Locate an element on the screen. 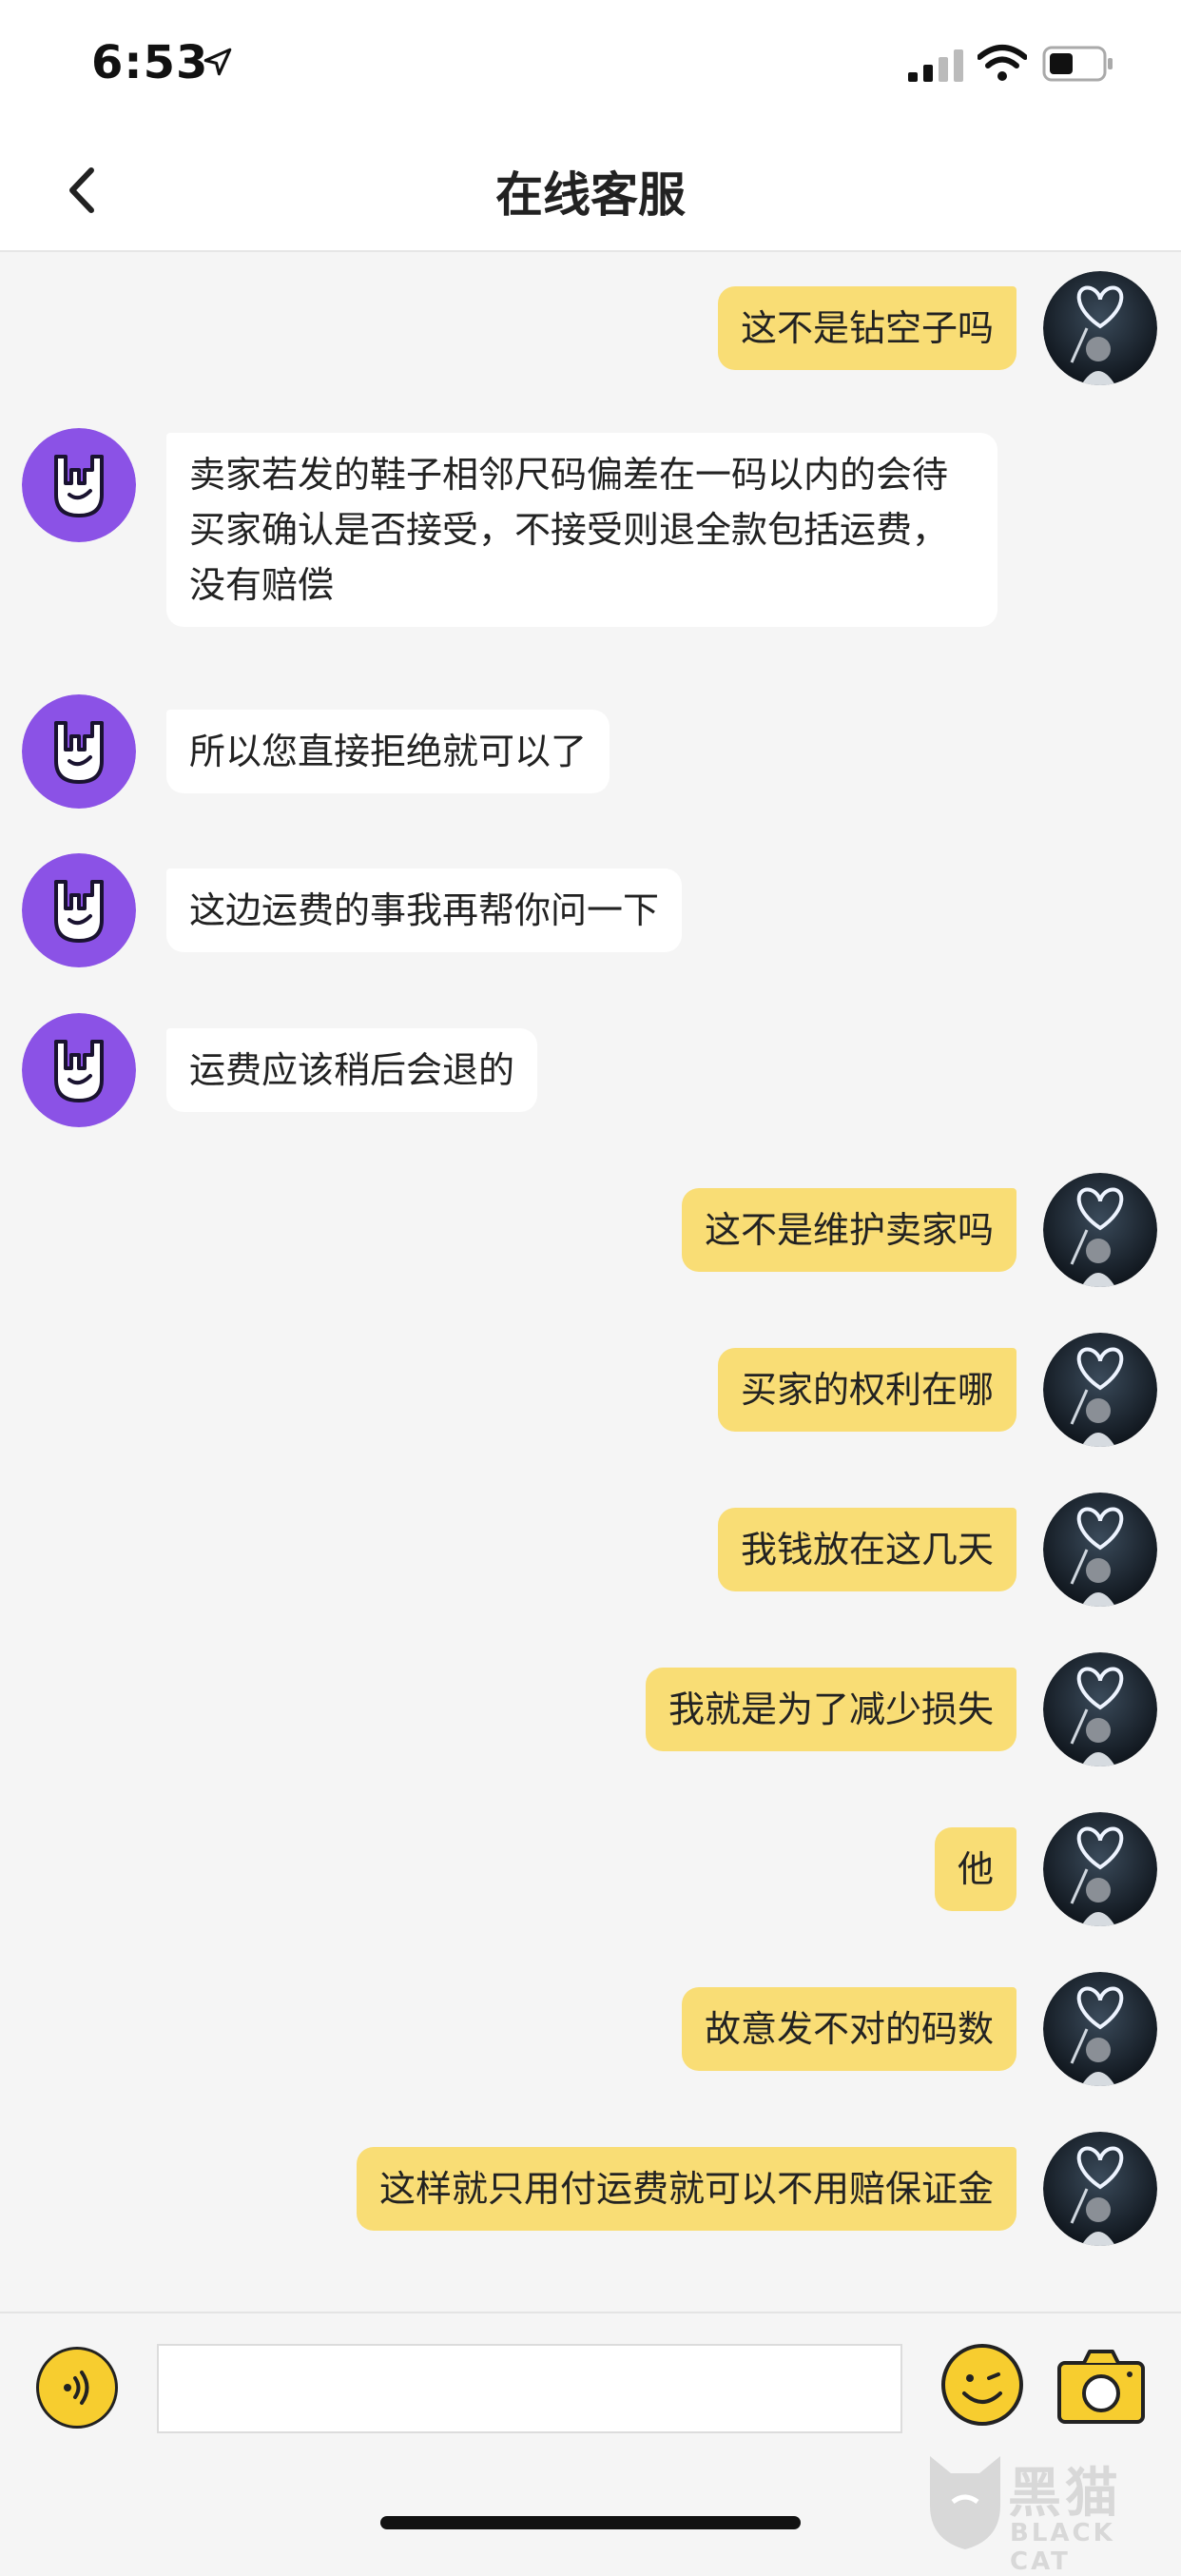 This screenshot has width=1181, height=2576. message-bubble: 这不是维护卖家吗 is located at coordinates (848, 1230).